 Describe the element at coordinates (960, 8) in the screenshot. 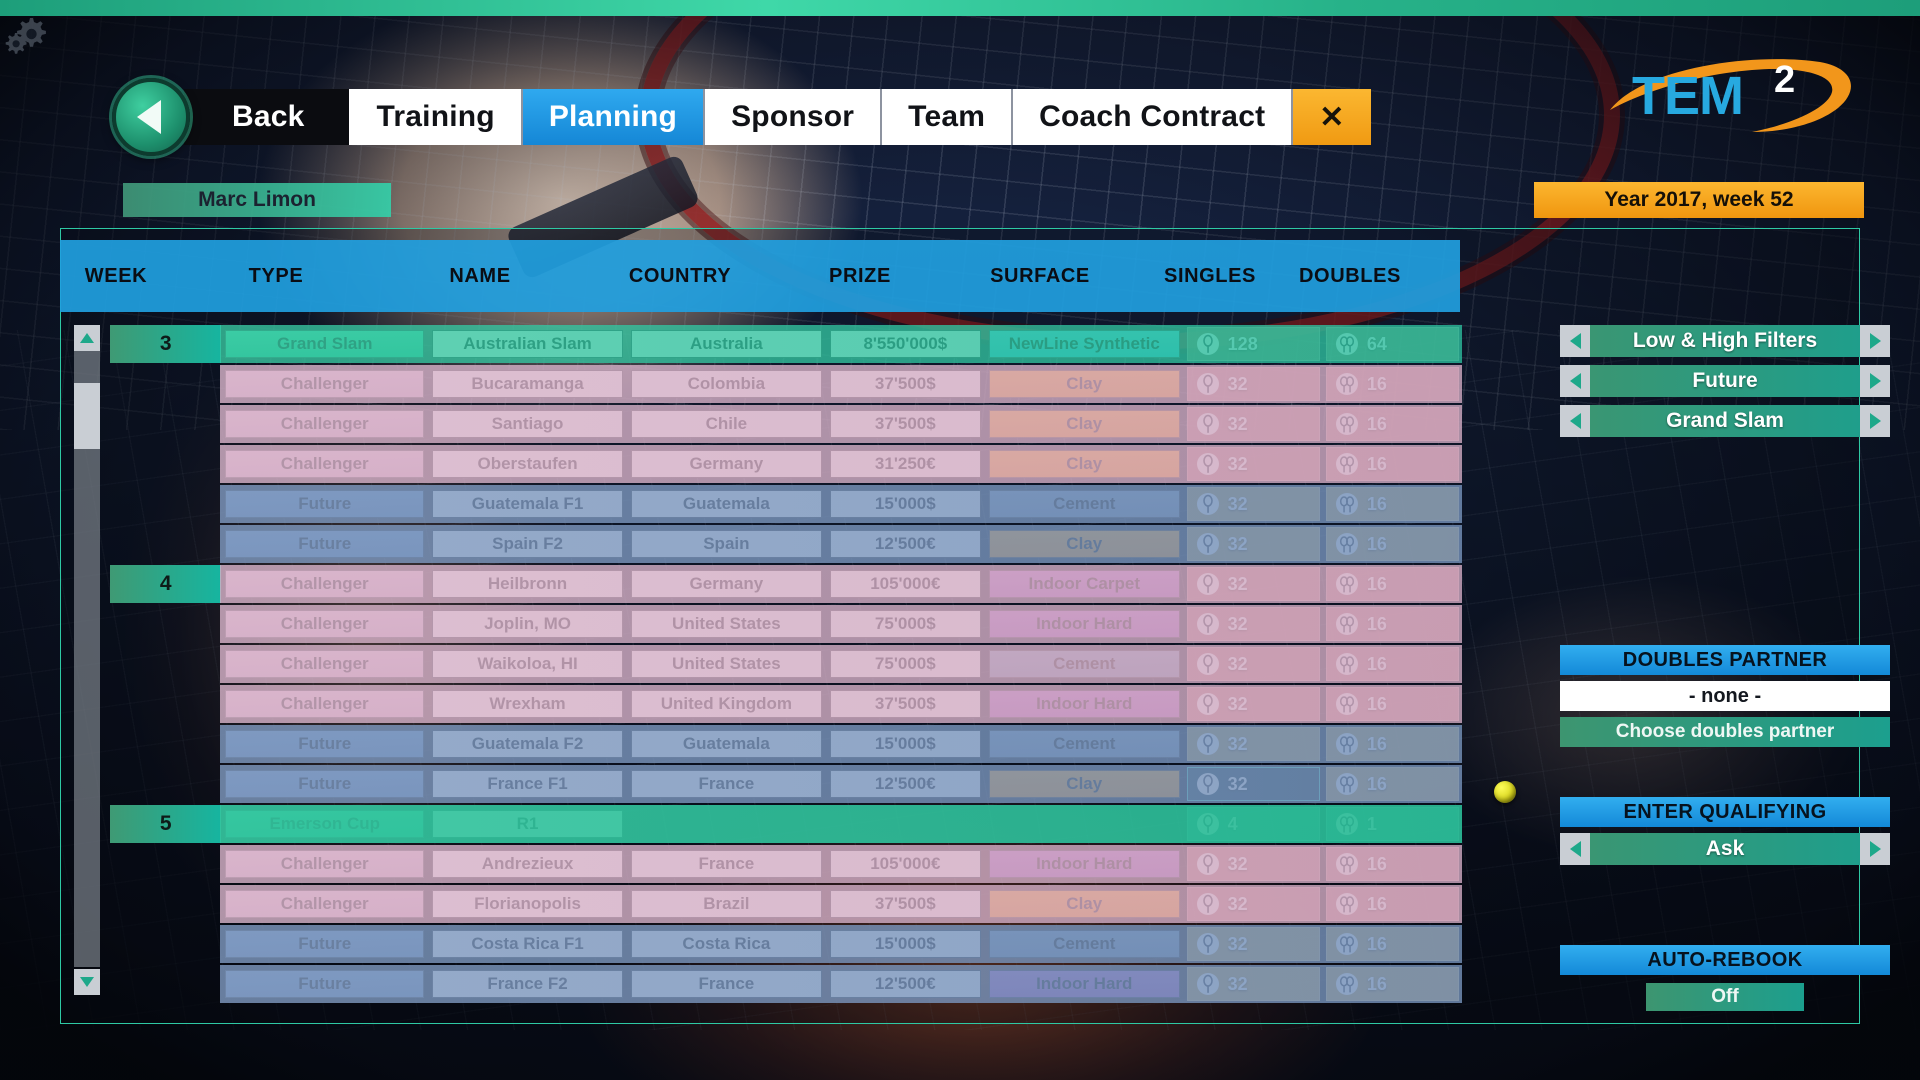

I see `top-accent-strip` at that location.